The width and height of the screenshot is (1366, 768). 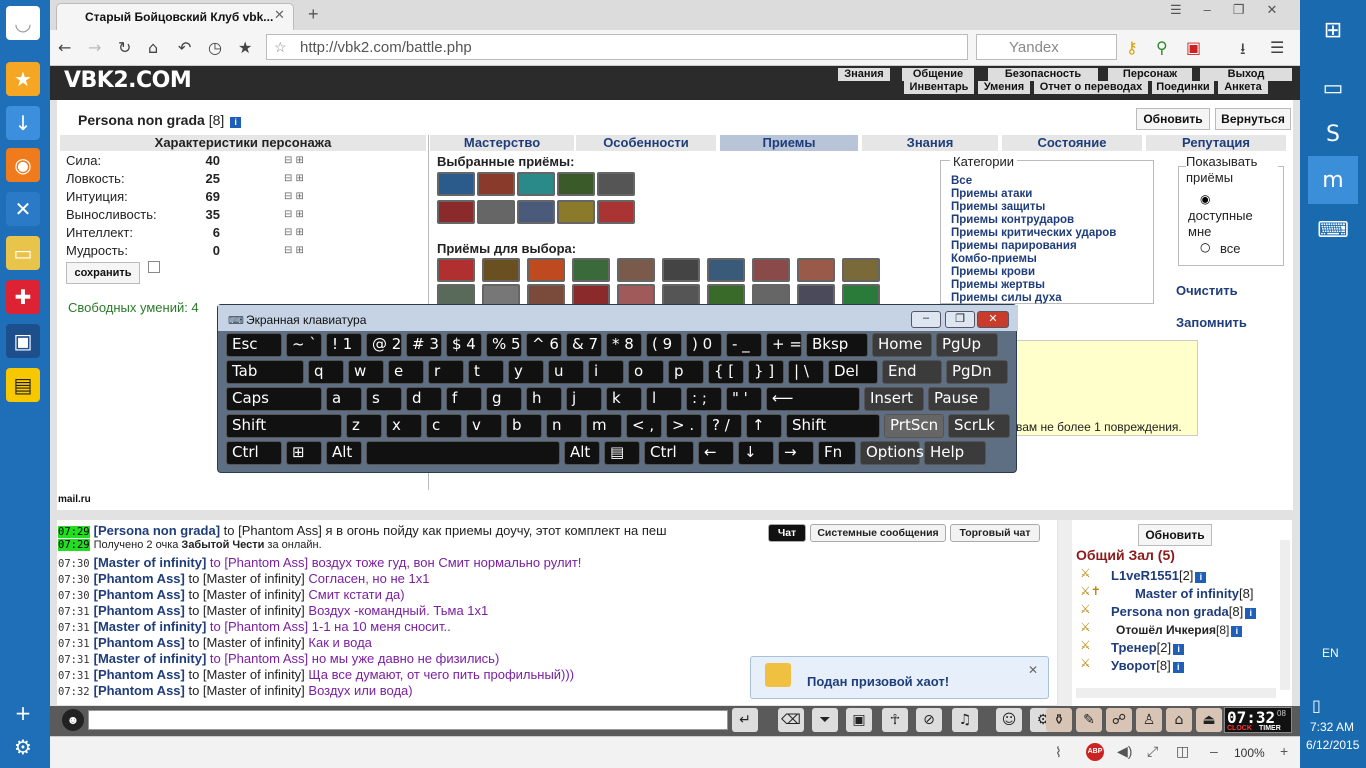 What do you see at coordinates (1205, 199) in the screenshot?
I see `radio-available: ◉` at bounding box center [1205, 199].